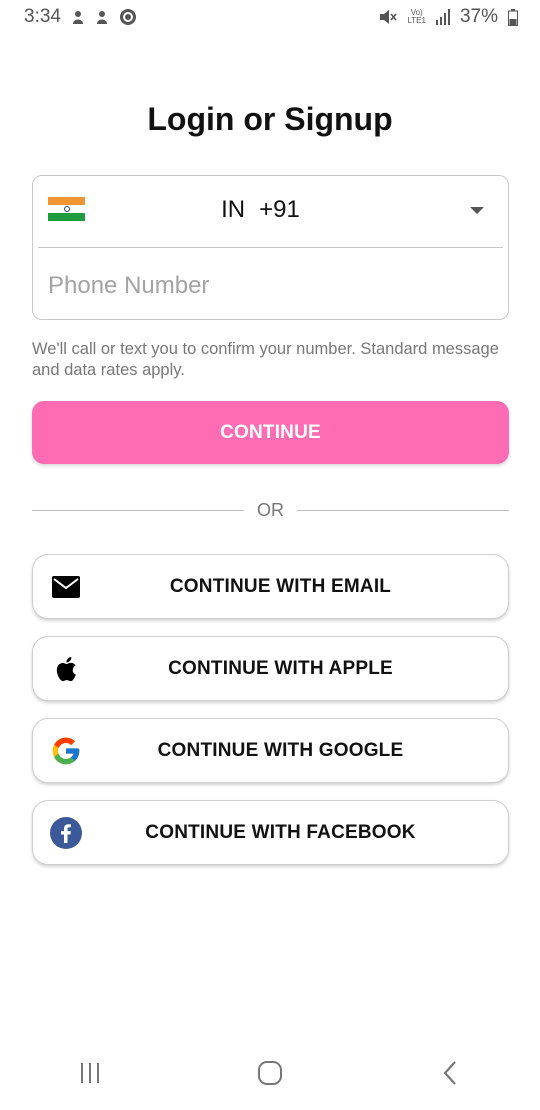 Image resolution: width=540 pixels, height=1110 pixels. I want to click on phone-entry-box: IN +91, so click(270, 247).